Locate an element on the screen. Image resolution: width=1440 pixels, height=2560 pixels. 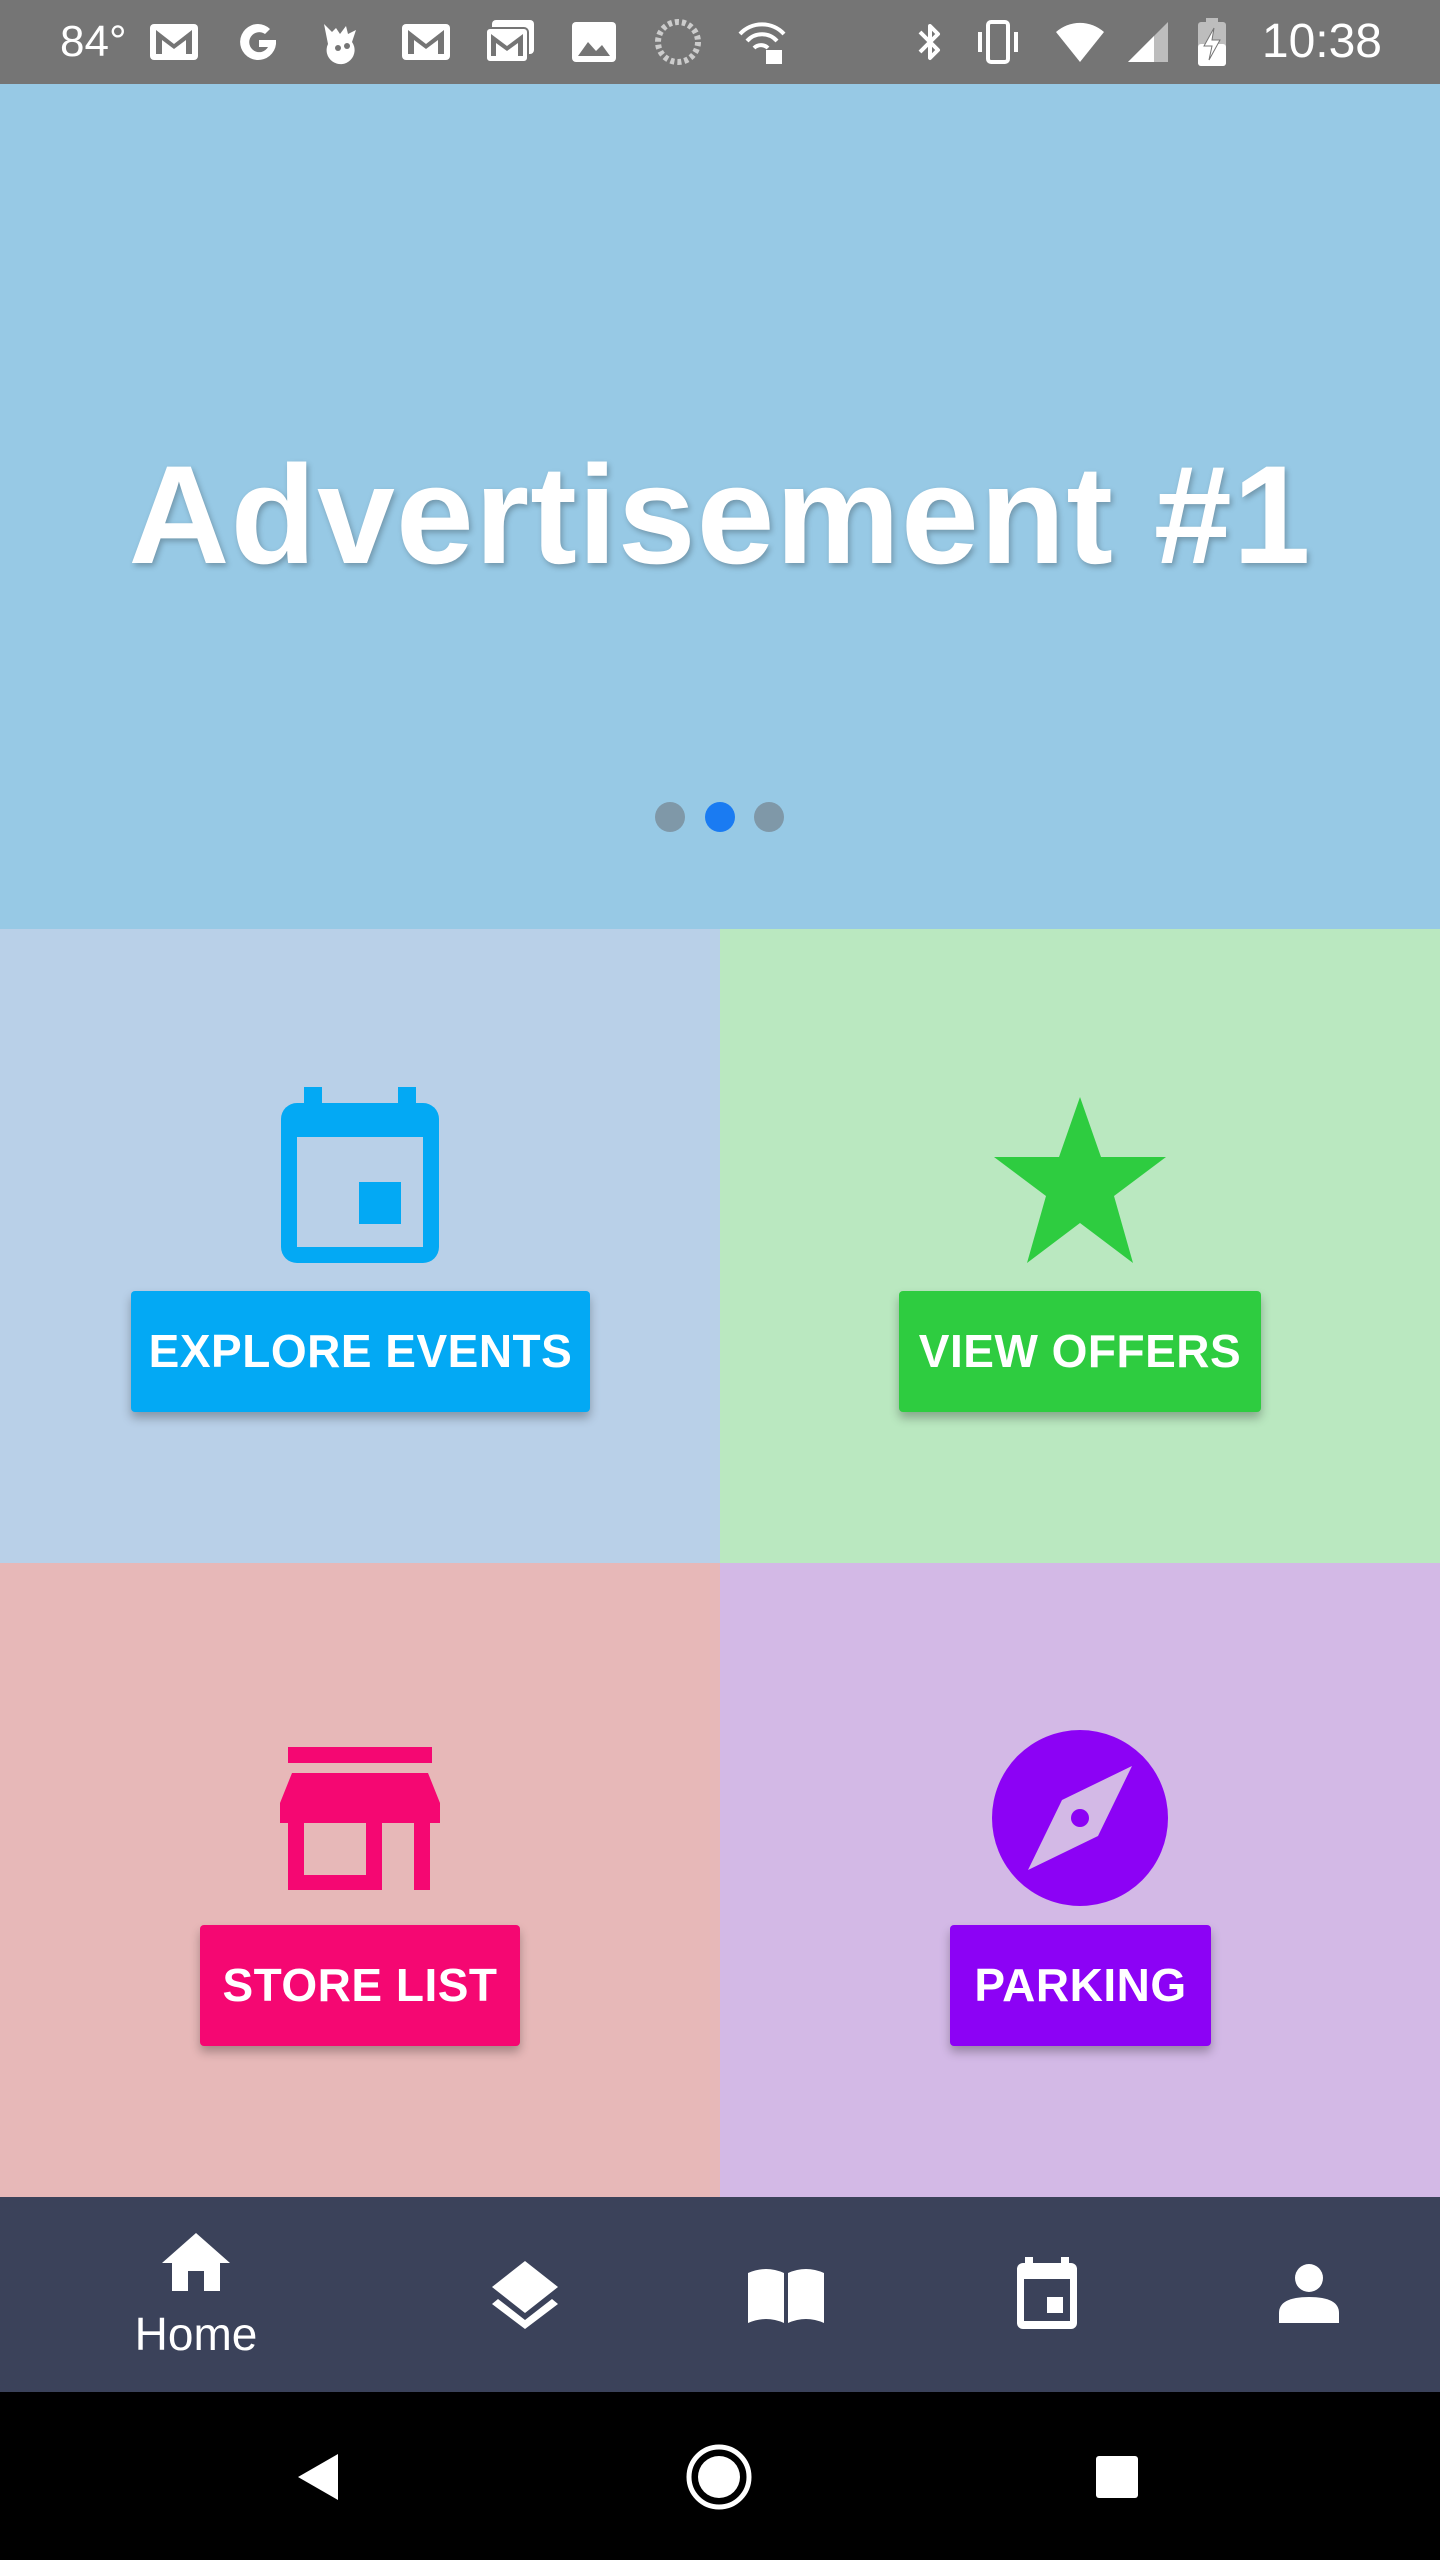
tile-explore-events: EXPLORE EVENTS is located at coordinates (360, 1246).